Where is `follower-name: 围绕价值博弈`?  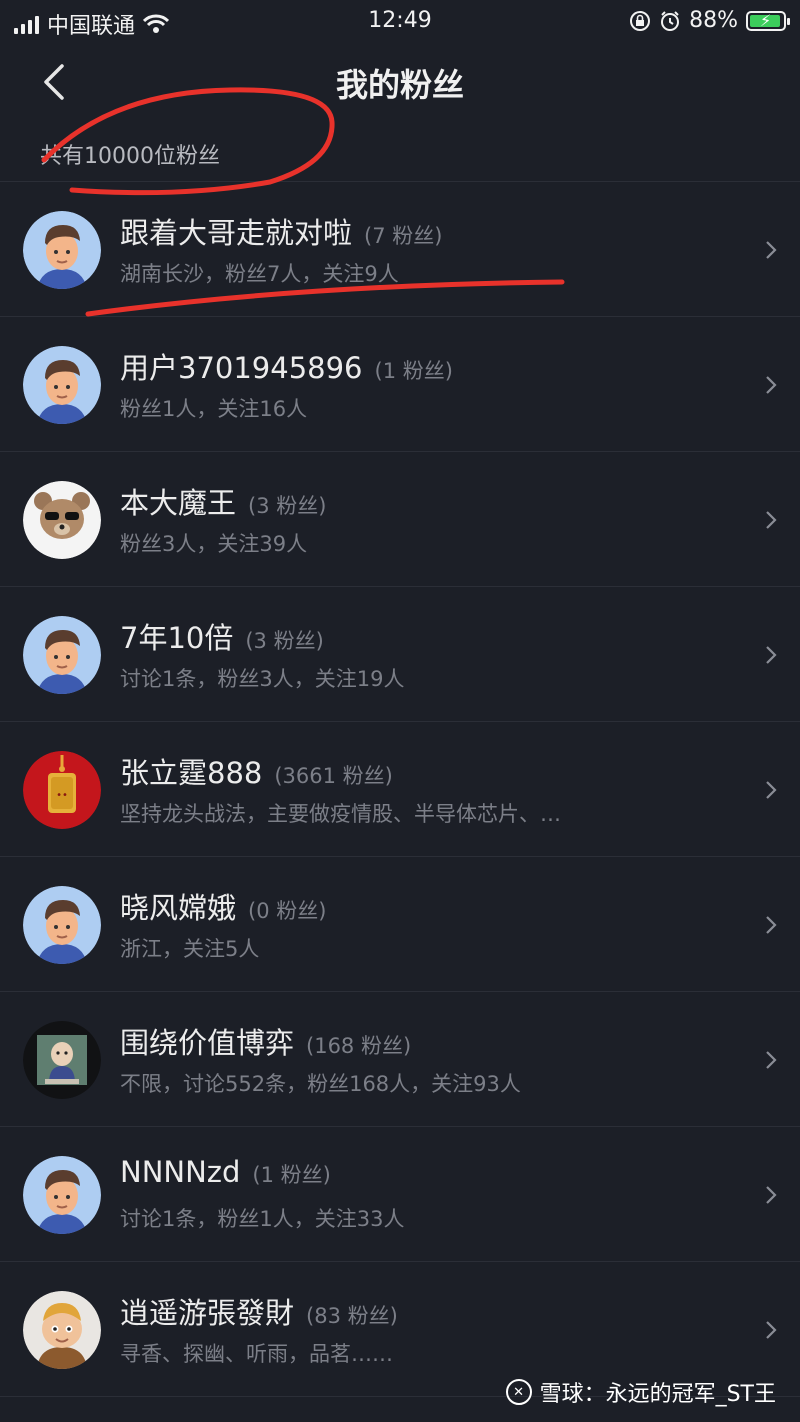 follower-name: 围绕价值博弈 is located at coordinates (207, 1043).